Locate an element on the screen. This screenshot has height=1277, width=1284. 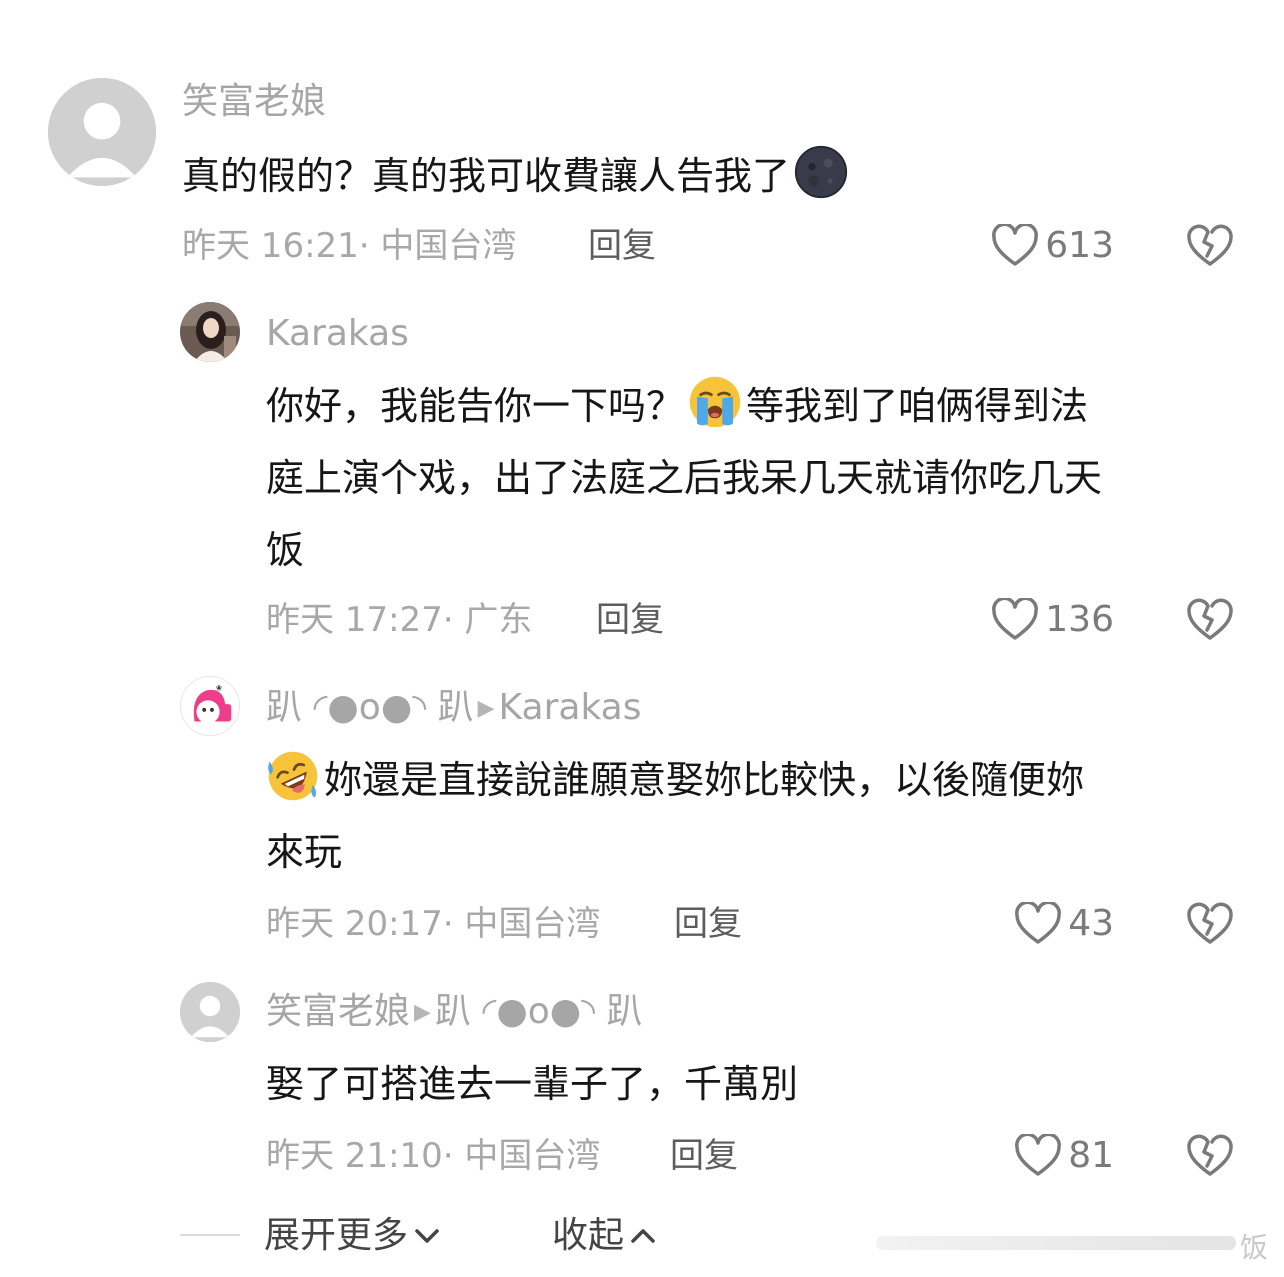
comment-meta: 昨天 20:17· 中国台湾 is located at coordinates (433, 924).